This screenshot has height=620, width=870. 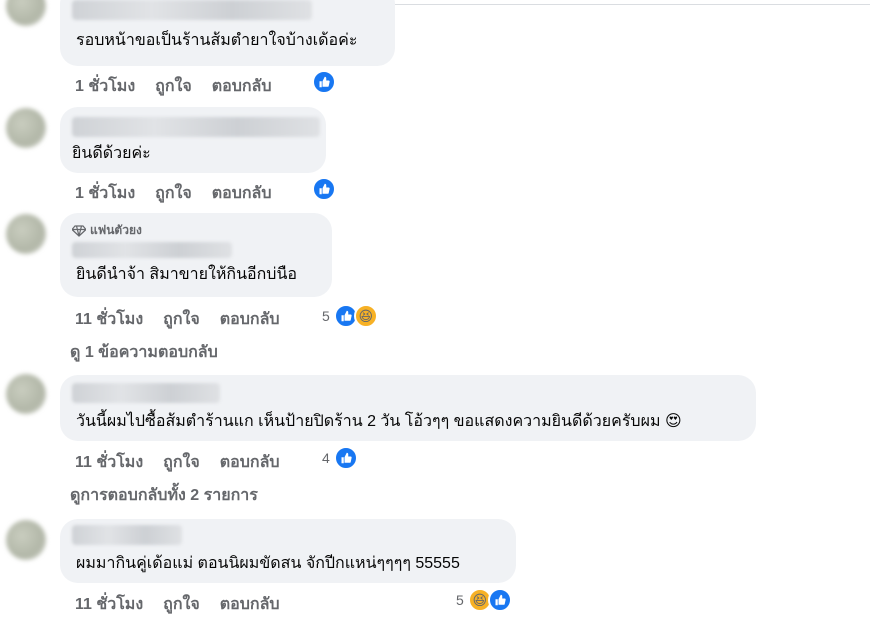 What do you see at coordinates (116, 230) in the screenshot?
I see `badge-label: แฟนตัวยง` at bounding box center [116, 230].